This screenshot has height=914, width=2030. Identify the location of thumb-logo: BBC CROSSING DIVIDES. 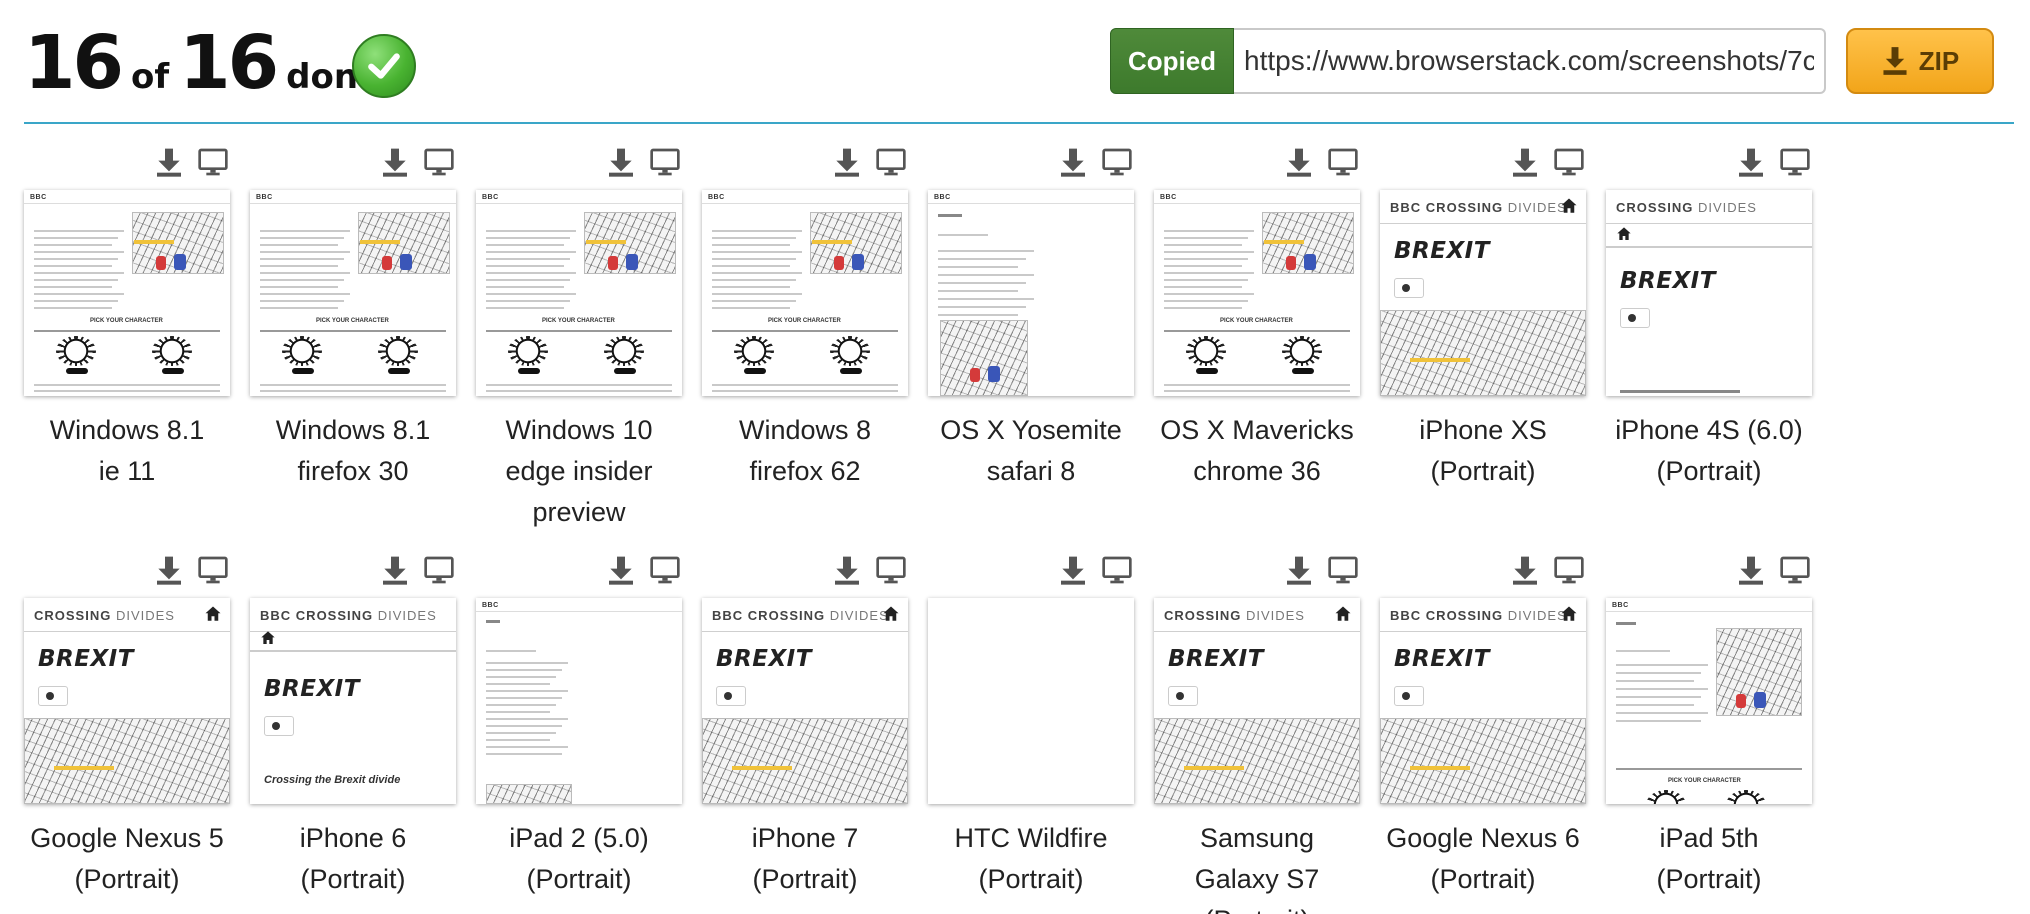
(800, 615).